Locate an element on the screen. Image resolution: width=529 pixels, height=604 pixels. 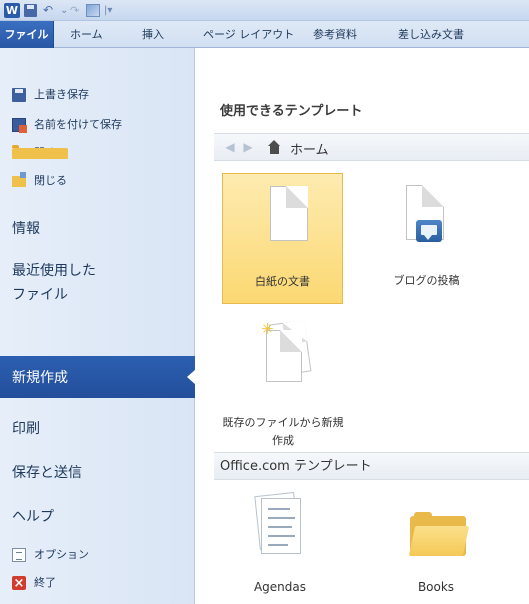
template-blog-post: ブログの投稿 is located at coordinates (426, 238).